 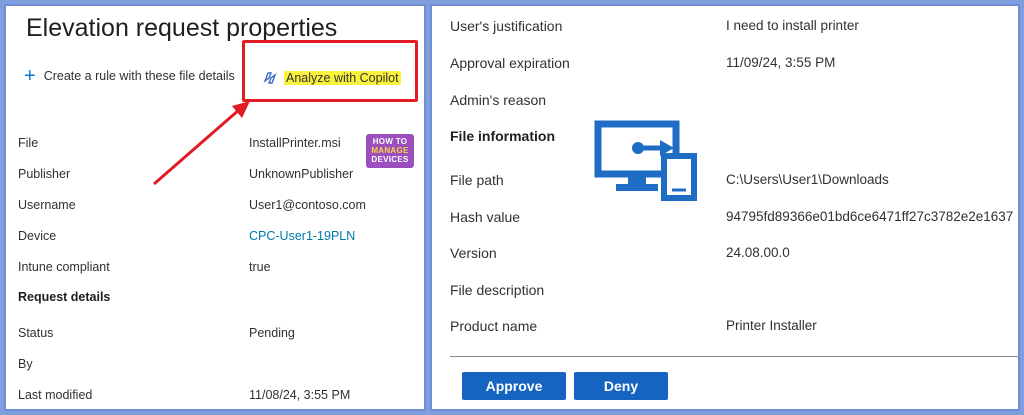 I want to click on file-label: File, so click(x=28, y=143).